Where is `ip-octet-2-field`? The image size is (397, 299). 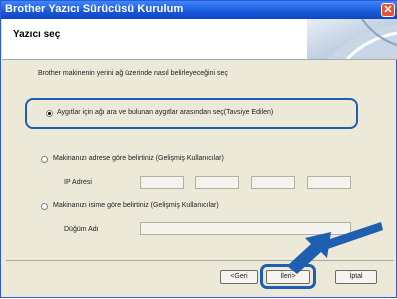
ip-octet-2-field is located at coordinates (217, 182).